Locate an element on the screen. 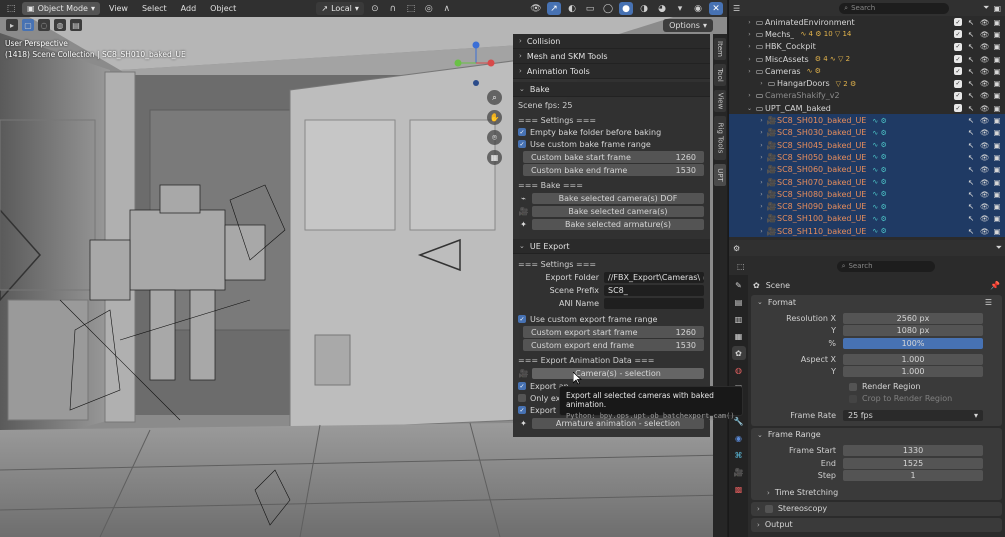  visibility-icon: 👁 is located at coordinates (536, 8).